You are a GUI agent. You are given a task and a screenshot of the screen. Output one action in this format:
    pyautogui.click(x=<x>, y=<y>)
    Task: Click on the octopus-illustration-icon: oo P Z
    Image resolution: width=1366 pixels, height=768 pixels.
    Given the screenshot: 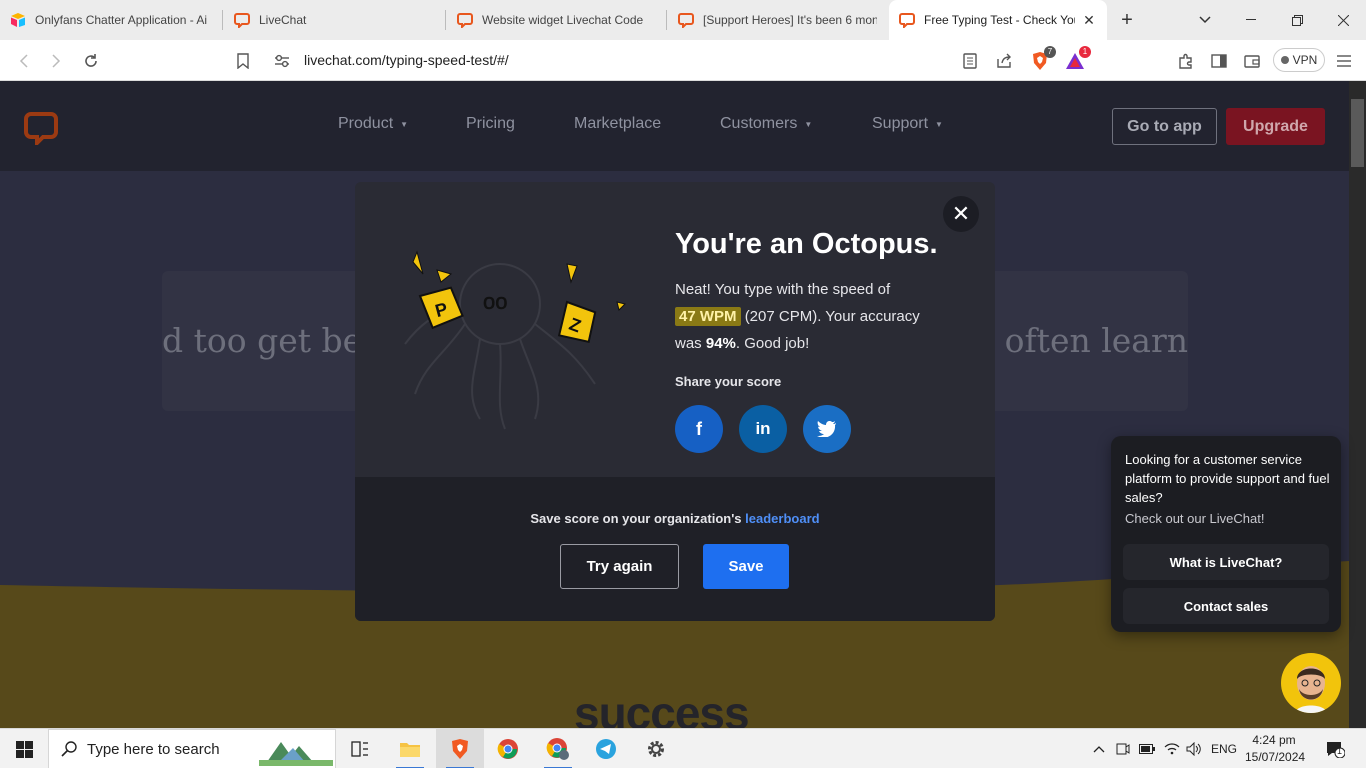 What is the action you would take?
    pyautogui.click(x=515, y=340)
    